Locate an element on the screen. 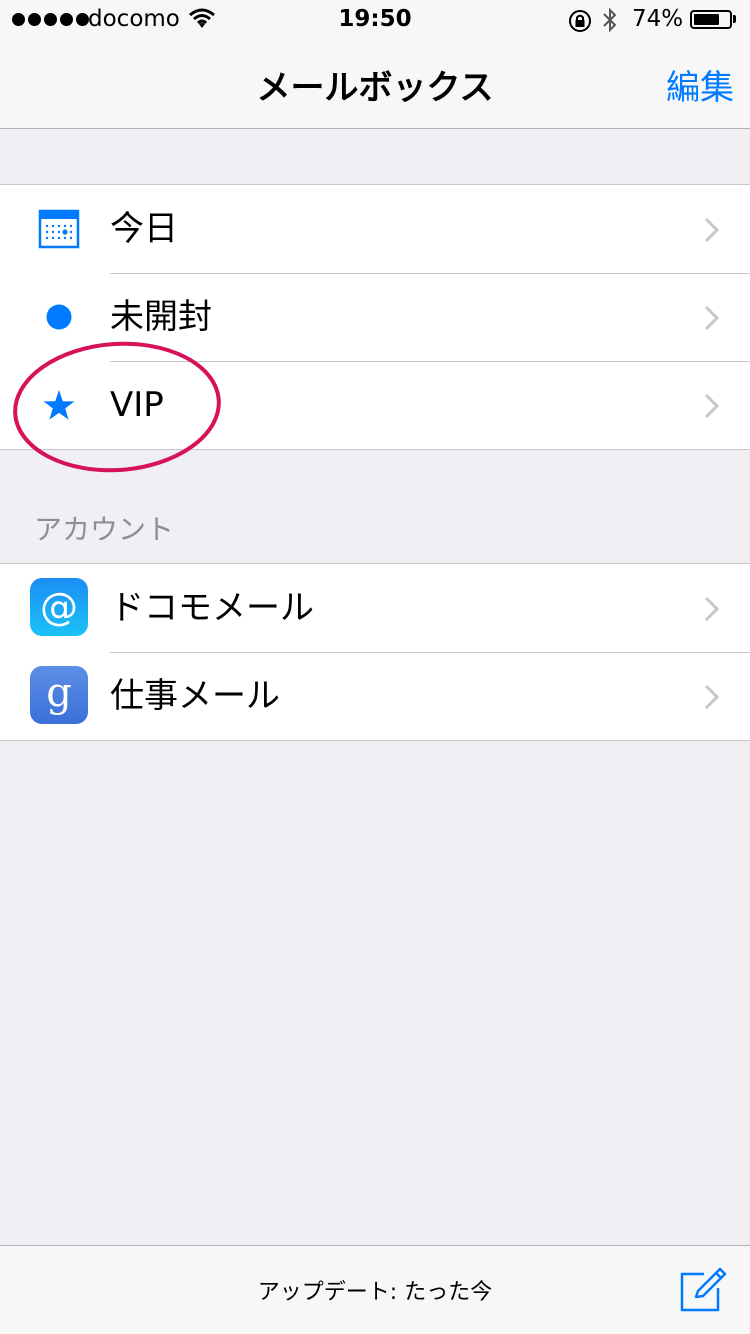 The height and width of the screenshot is (1334, 750). unread-dot-icon is located at coordinates (59, 317).